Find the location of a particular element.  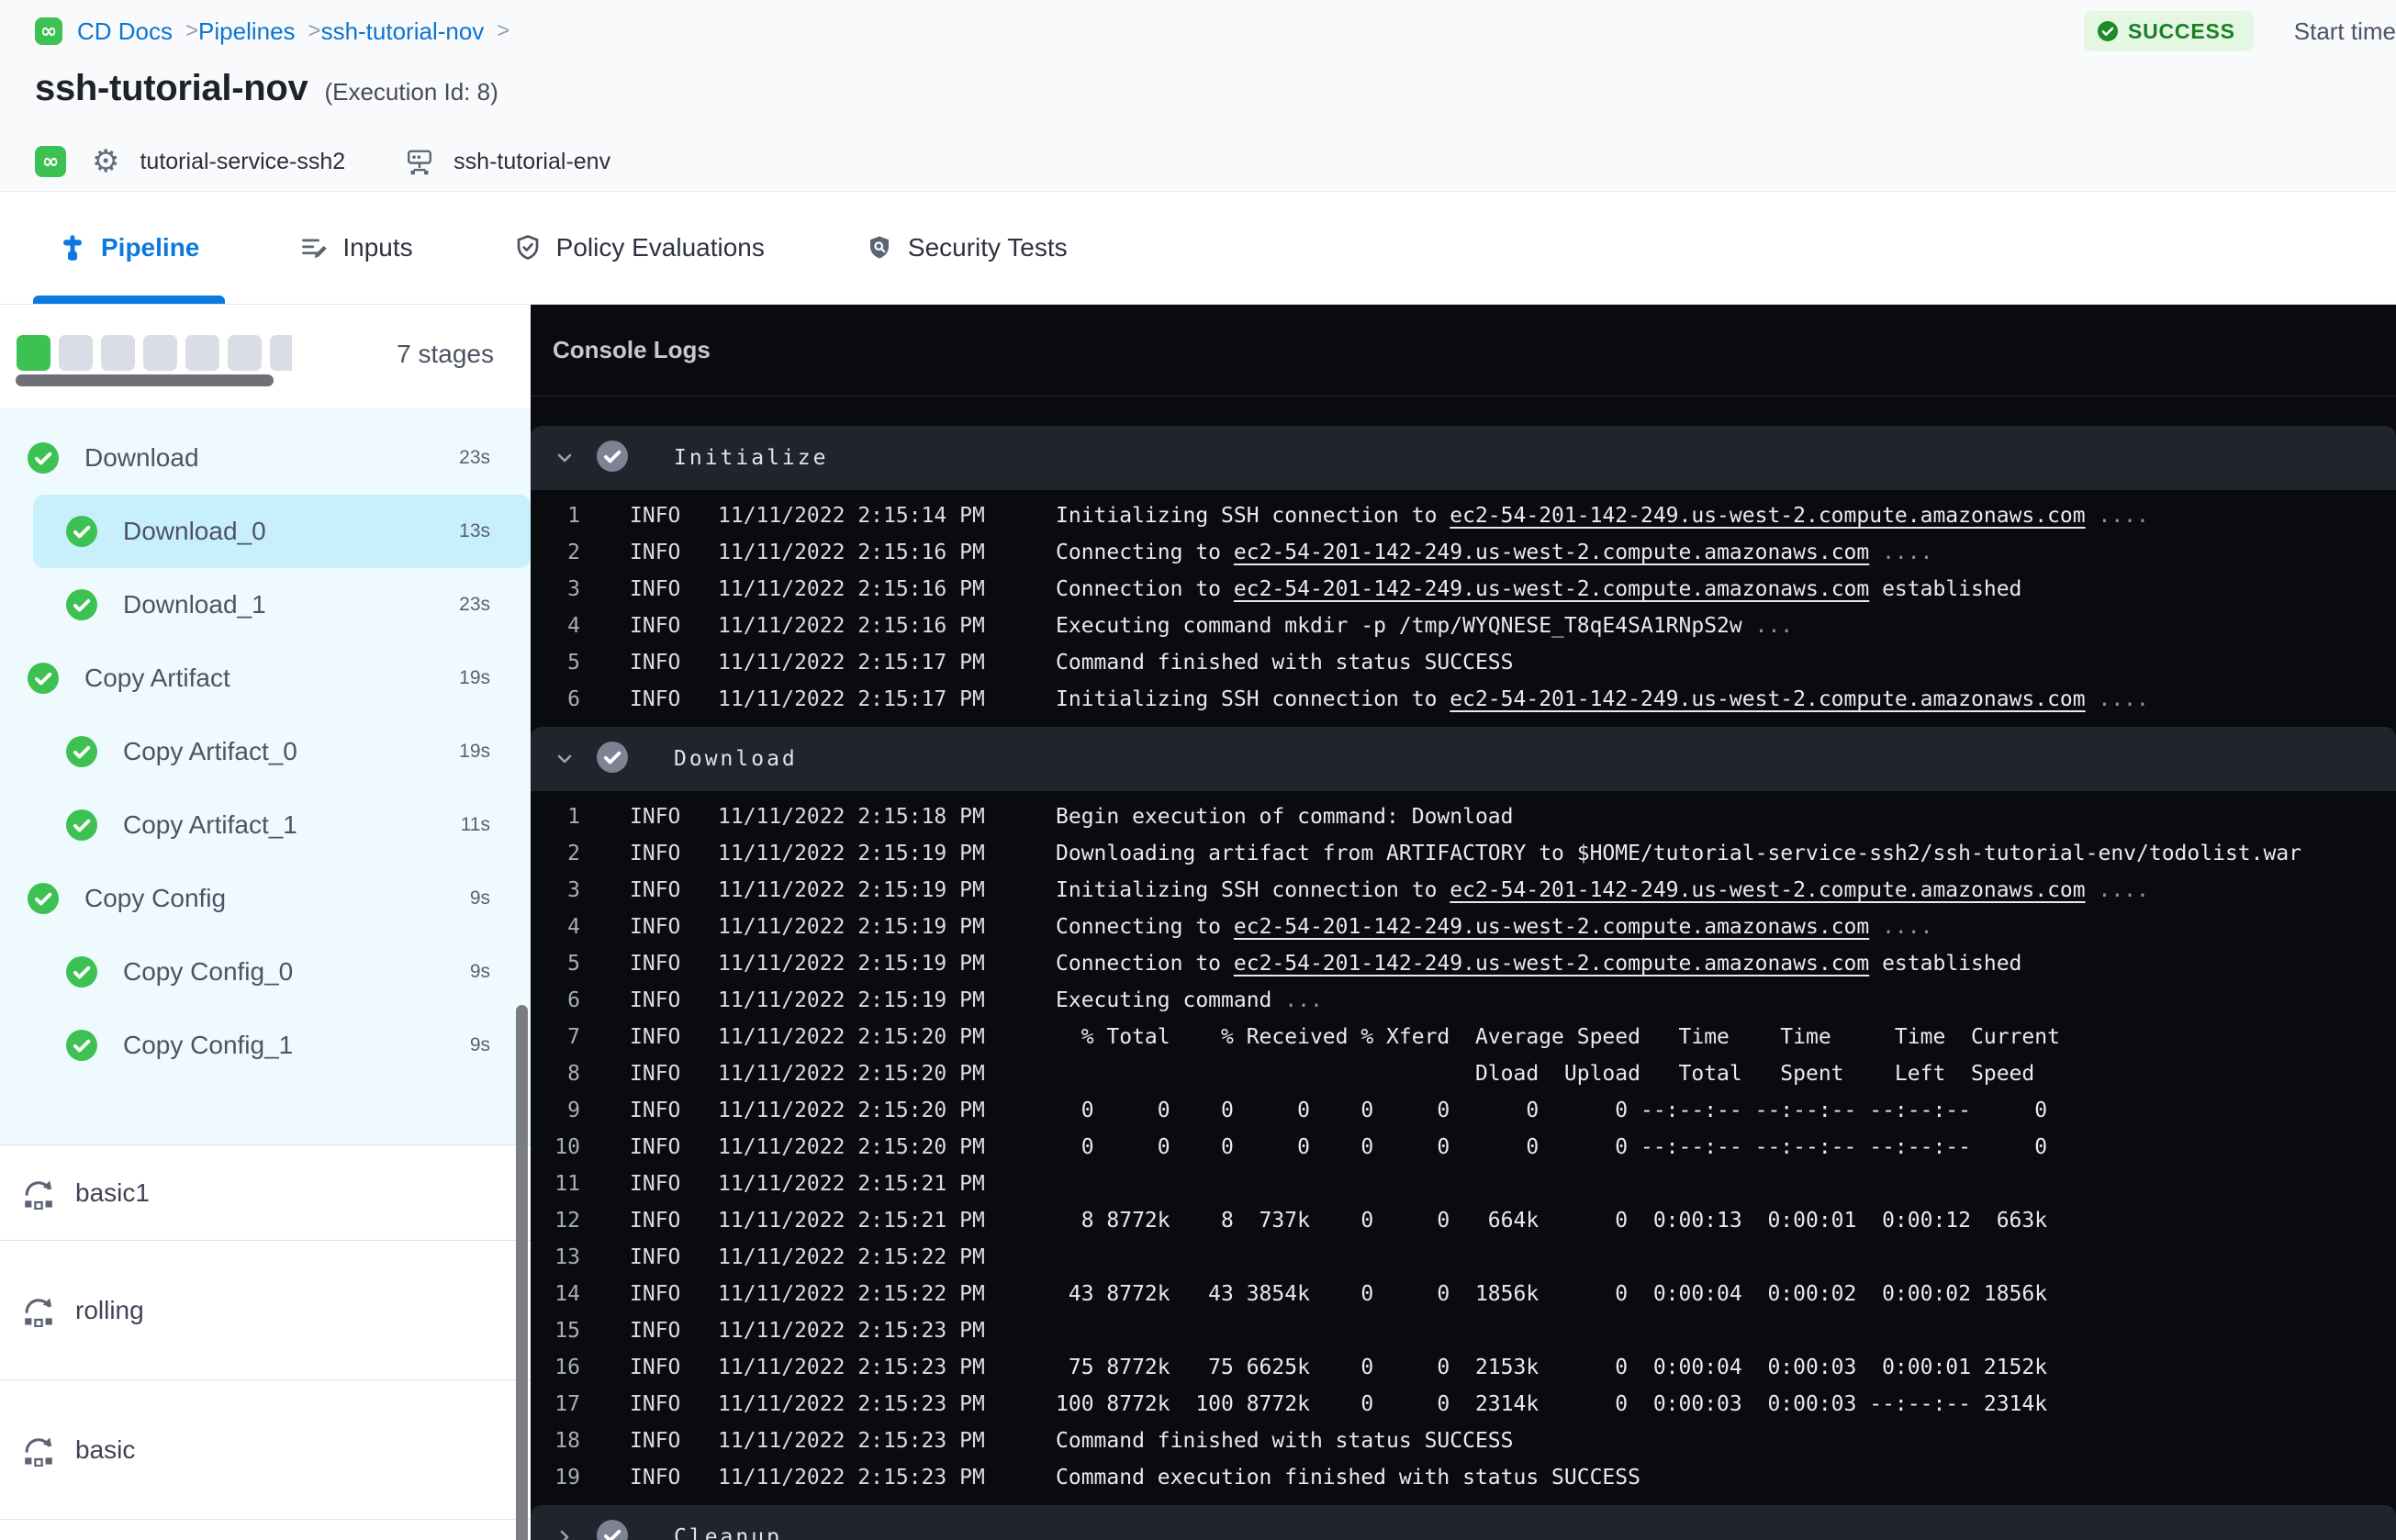

breadcrumb-link-cd-docs: CD Docs is located at coordinates (125, 32).